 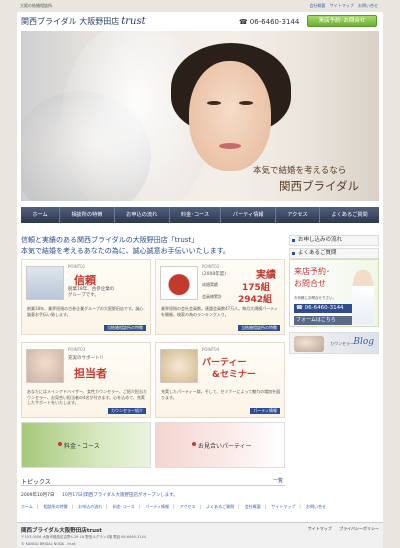 I want to click on footer-link: サイトマップ, so click(x=283, y=506).